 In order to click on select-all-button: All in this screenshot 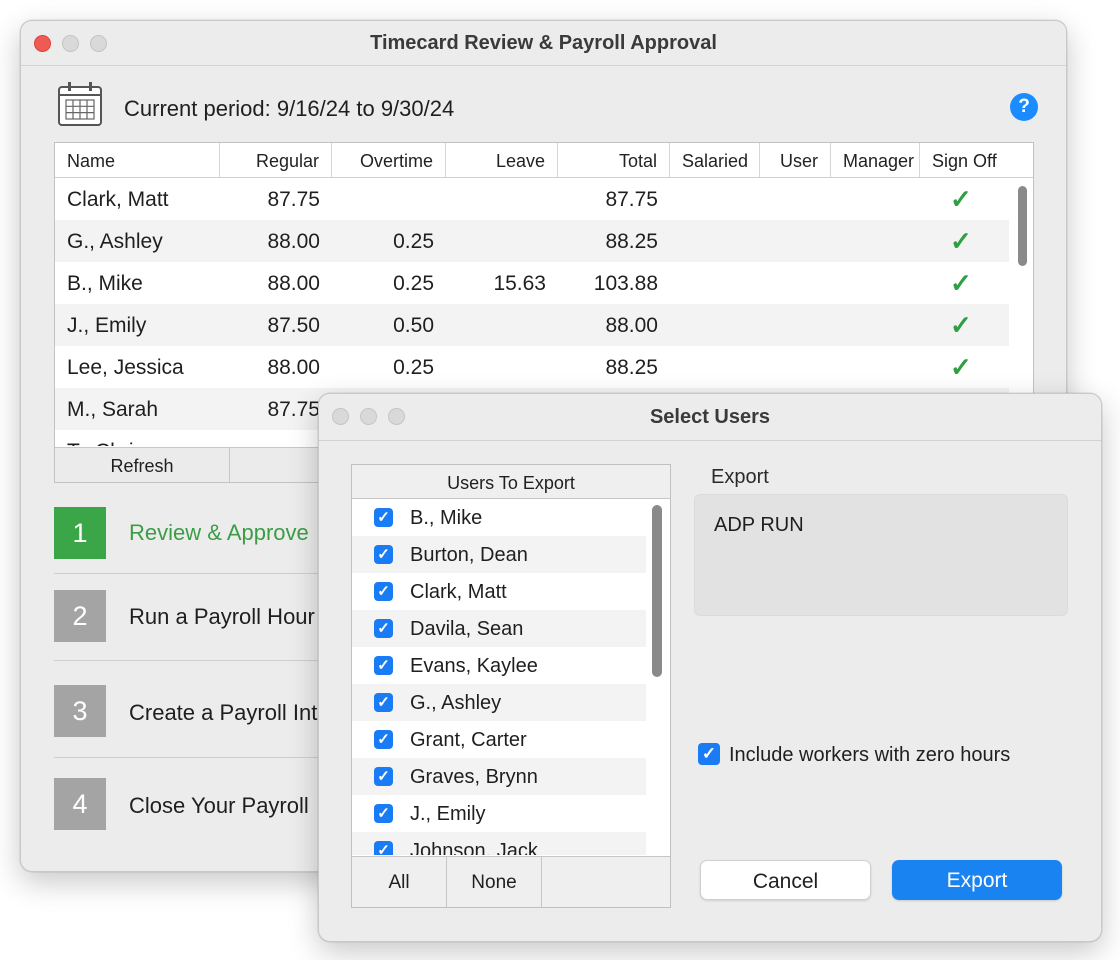, I will do `click(399, 882)`.